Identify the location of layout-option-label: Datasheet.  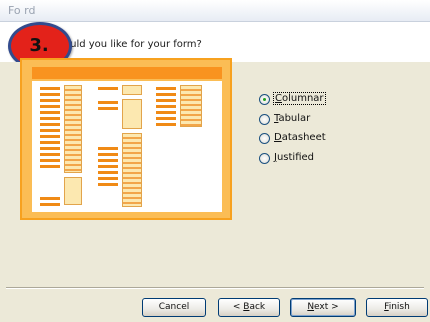
(300, 137).